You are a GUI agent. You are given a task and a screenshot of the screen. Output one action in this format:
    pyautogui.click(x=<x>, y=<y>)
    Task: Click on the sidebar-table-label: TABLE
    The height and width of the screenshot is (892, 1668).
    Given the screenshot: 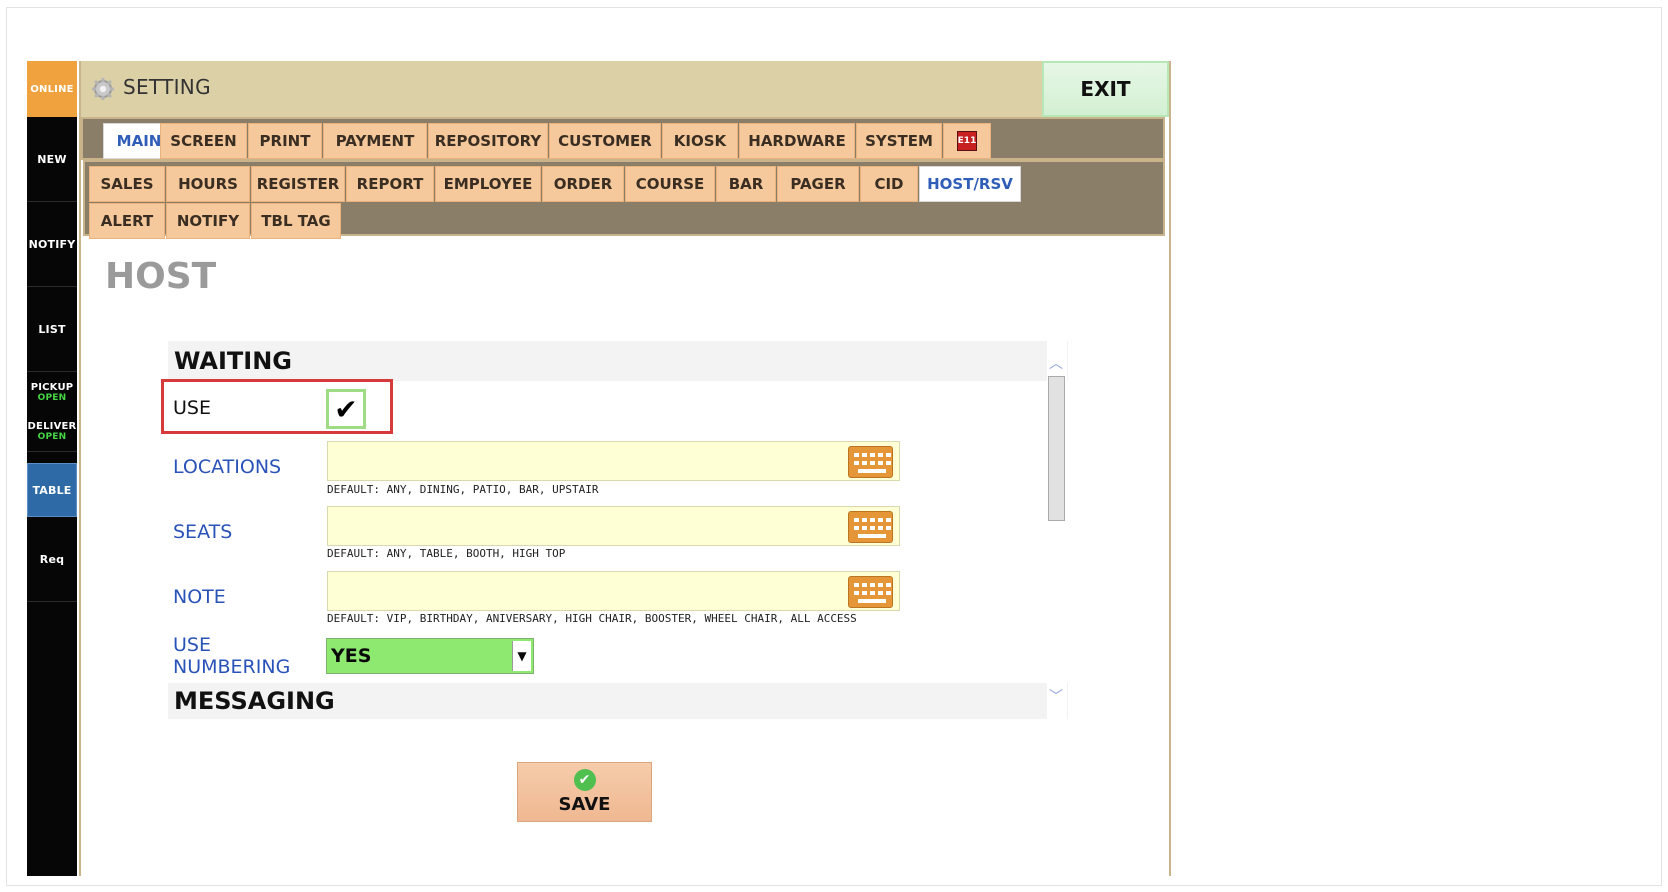 What is the action you would take?
    pyautogui.click(x=52, y=490)
    